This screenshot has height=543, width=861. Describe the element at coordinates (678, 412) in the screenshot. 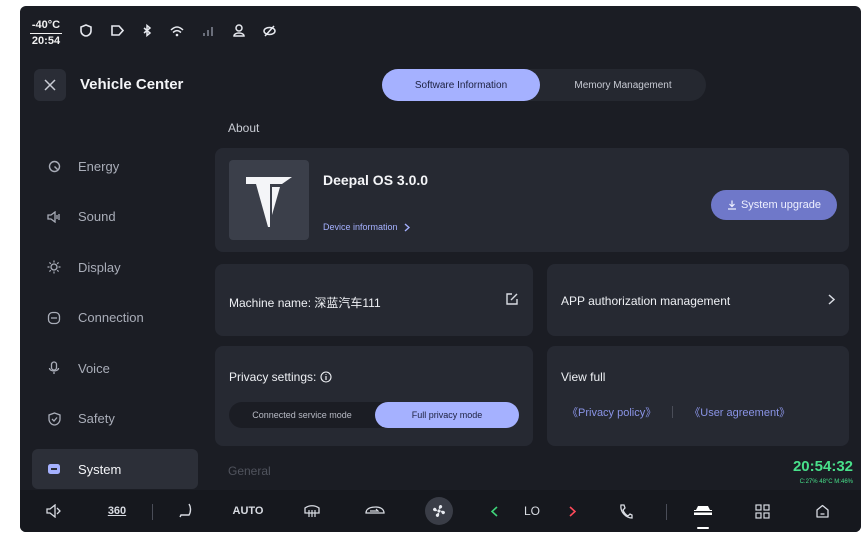

I see `policy-links: 《Privacy policy》 《User agreement》` at that location.